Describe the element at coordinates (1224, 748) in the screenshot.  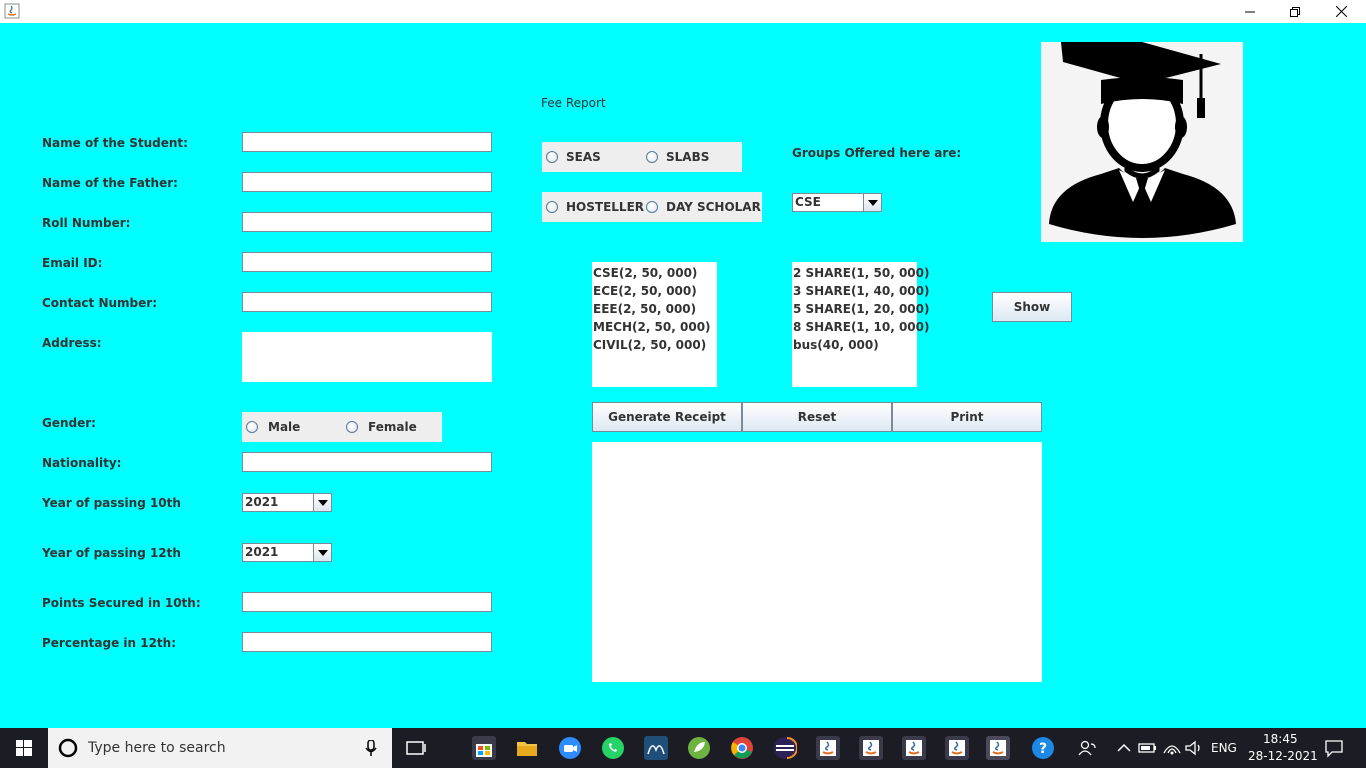
I see `language-indicator: ENG` at that location.